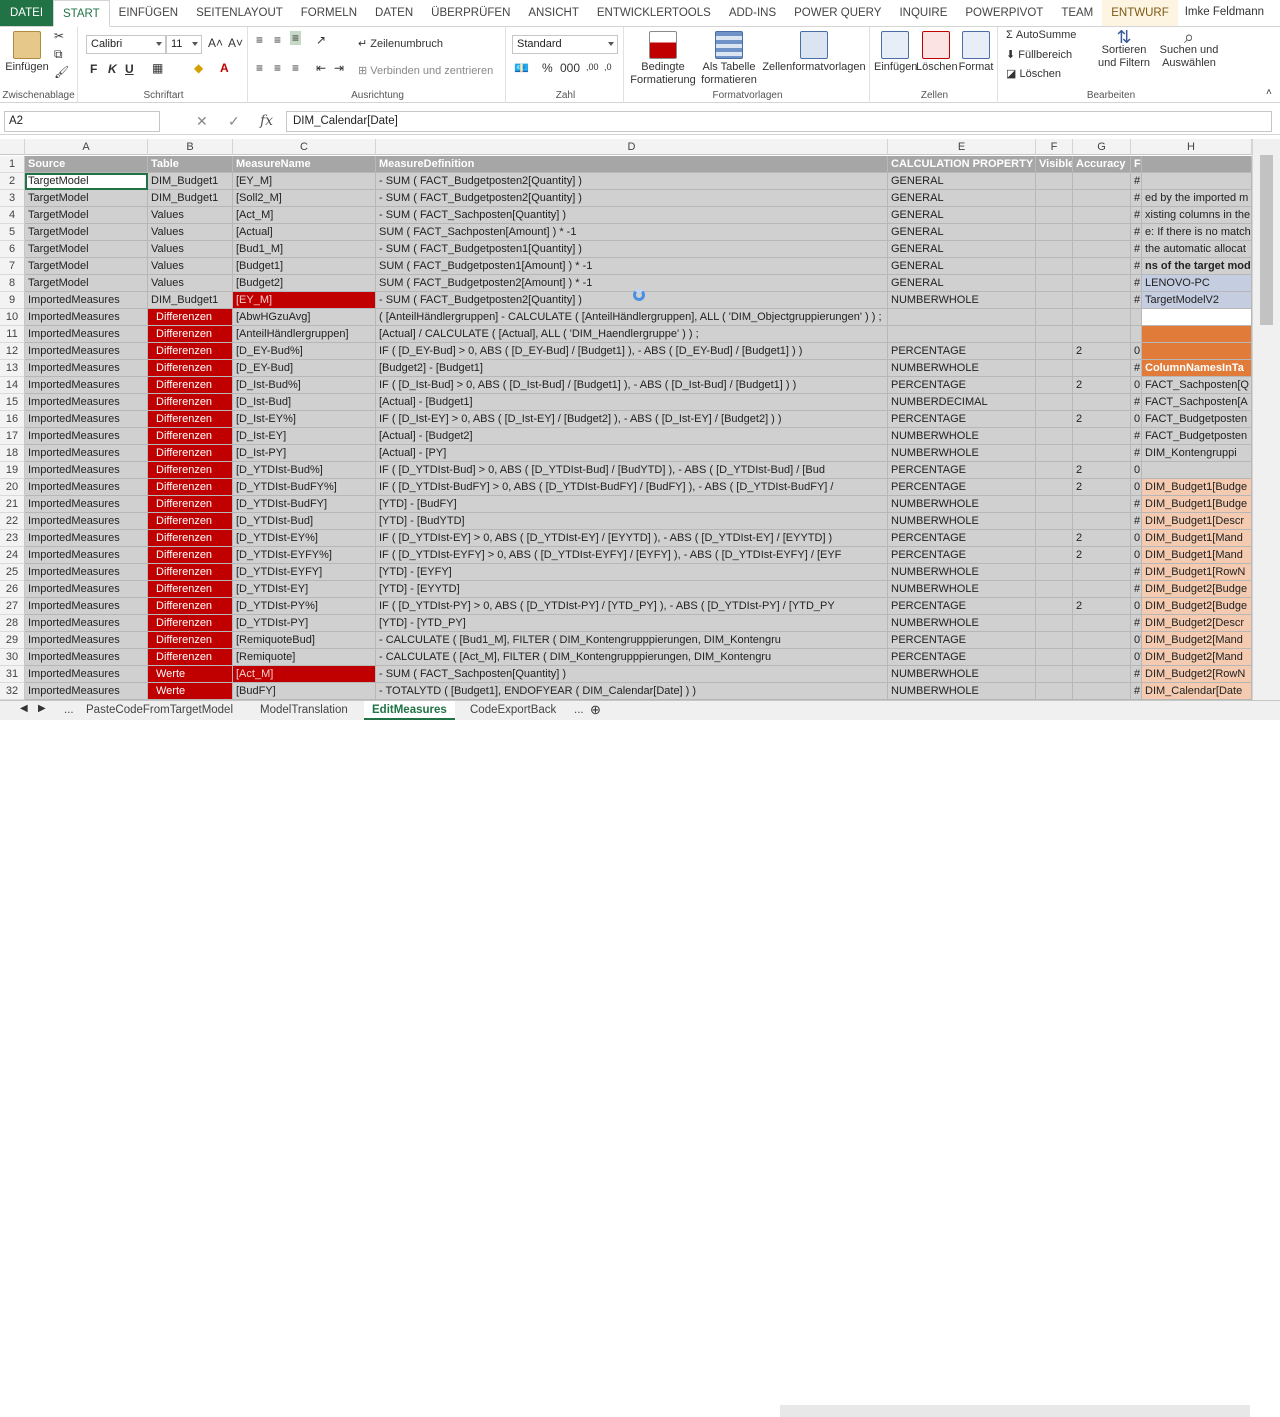  Describe the element at coordinates (12, 504) in the screenshot. I see `row-header: 21` at that location.